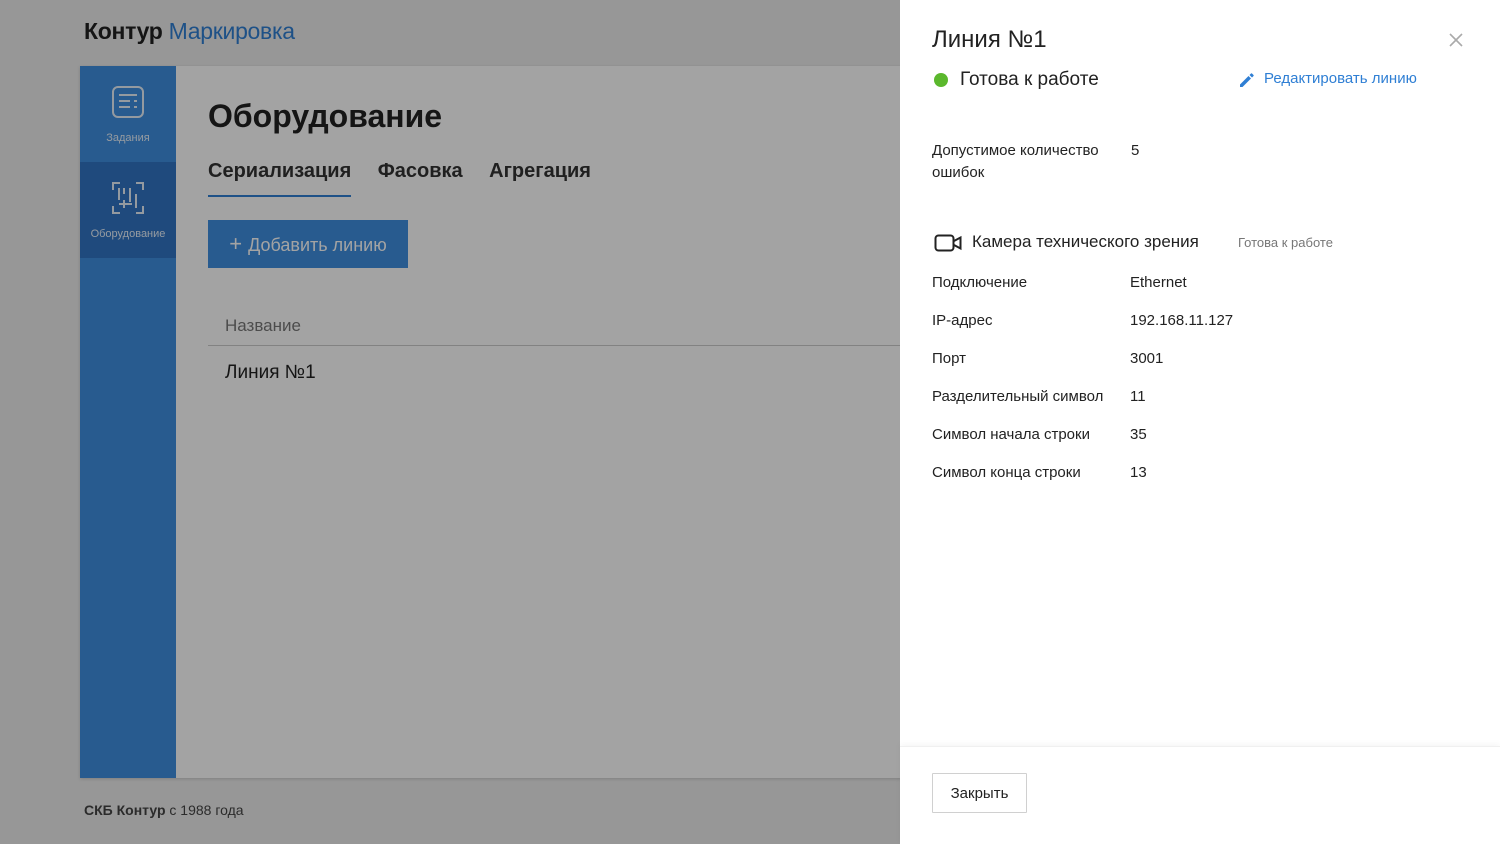 Image resolution: width=1500 pixels, height=844 pixels. I want to click on edit-line-label: Редактировать линию, so click(1340, 78).